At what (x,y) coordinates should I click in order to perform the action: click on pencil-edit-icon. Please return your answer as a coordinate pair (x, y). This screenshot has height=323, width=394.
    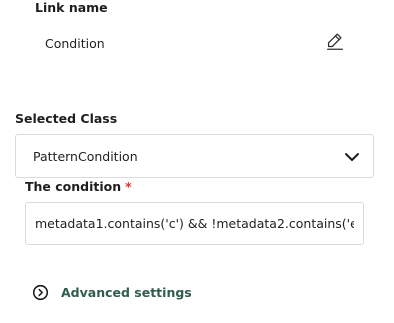
    Looking at the image, I should click on (335, 41).